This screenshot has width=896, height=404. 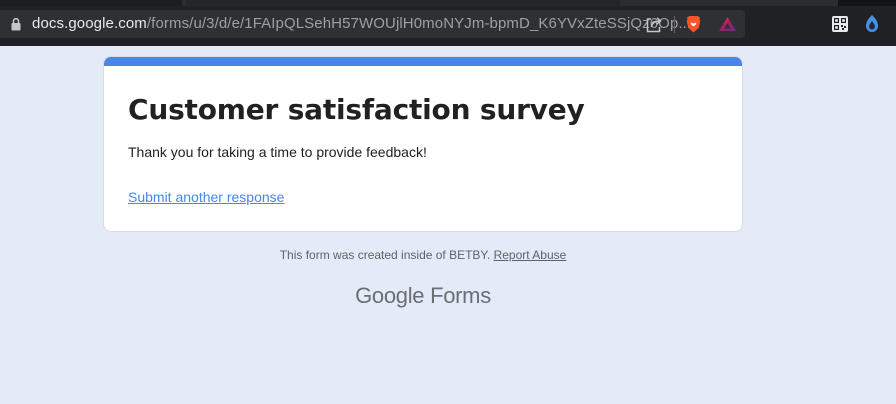 I want to click on brave-shields-icon, so click(x=693, y=24).